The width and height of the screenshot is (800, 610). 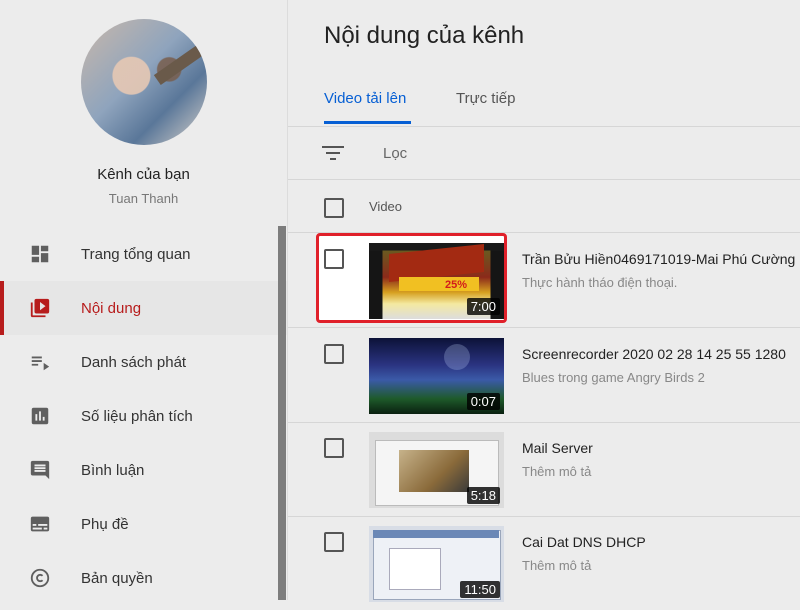 I want to click on sidebar-item-playlists: Danh sách phát, so click(x=143, y=362).